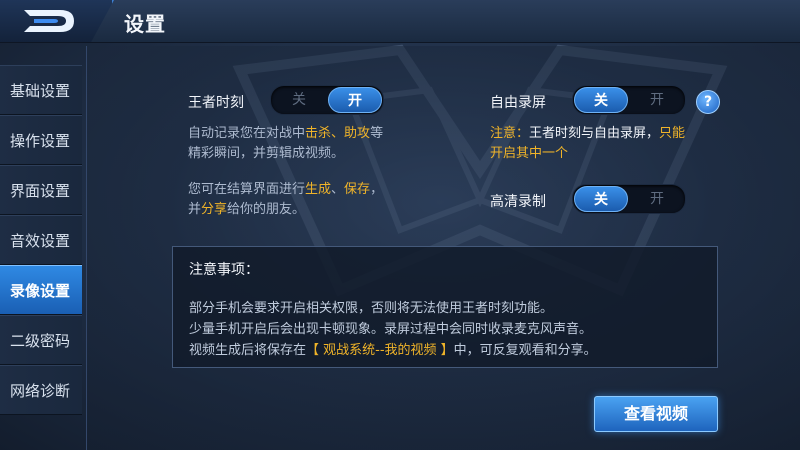  Describe the element at coordinates (318, 133) in the screenshot. I see `desc-highlight-kill: 击杀` at that location.